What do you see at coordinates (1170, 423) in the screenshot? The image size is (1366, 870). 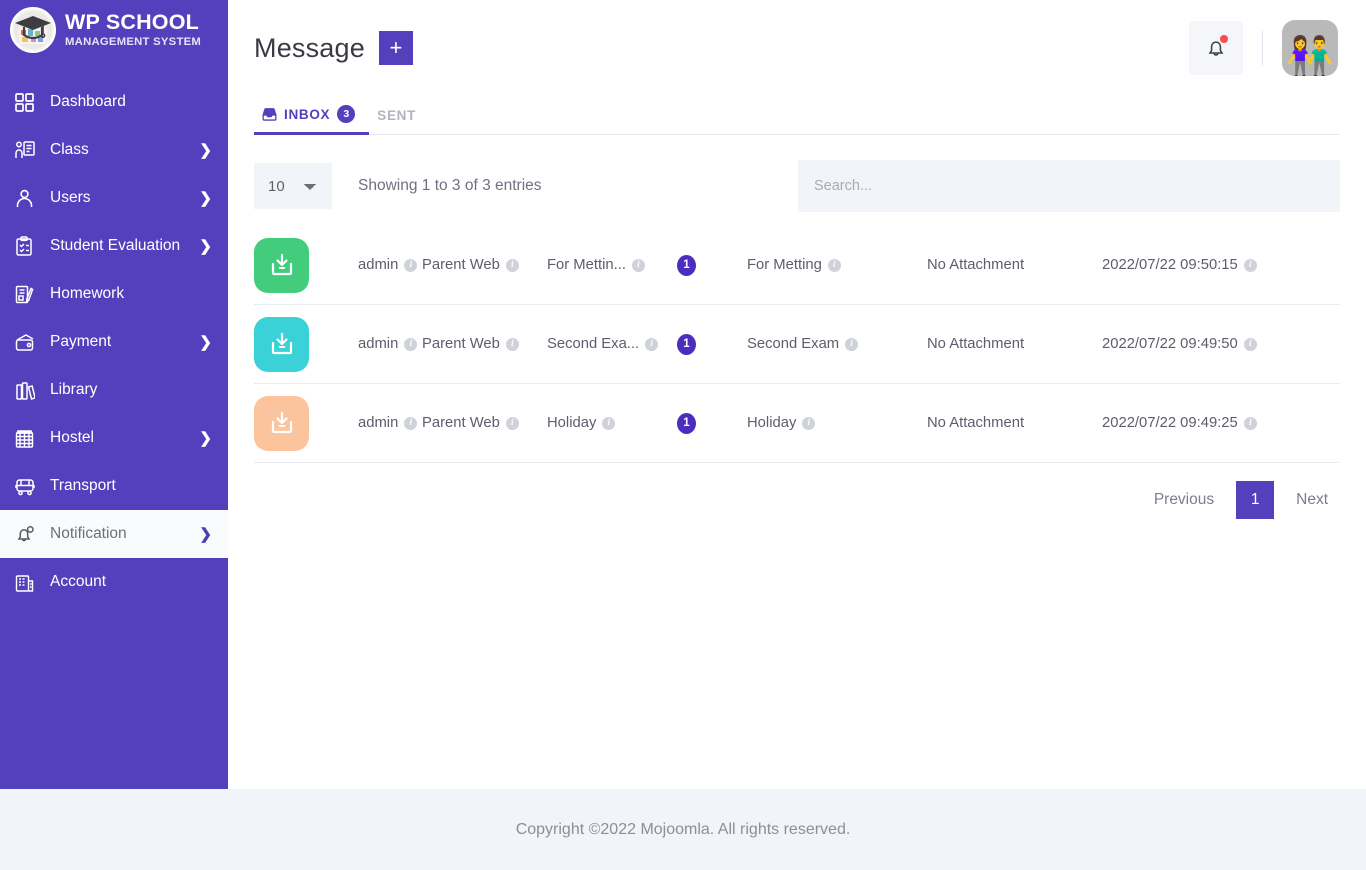 I see `cell-date-text: 2022/07/22 09:49:25` at bounding box center [1170, 423].